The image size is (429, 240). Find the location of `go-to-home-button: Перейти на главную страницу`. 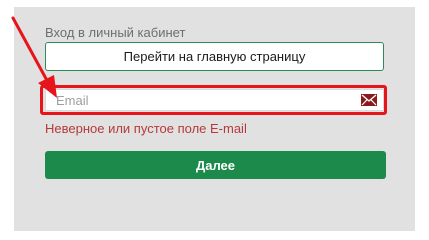

go-to-home-button: Перейти на главную страницу is located at coordinates (214, 56).